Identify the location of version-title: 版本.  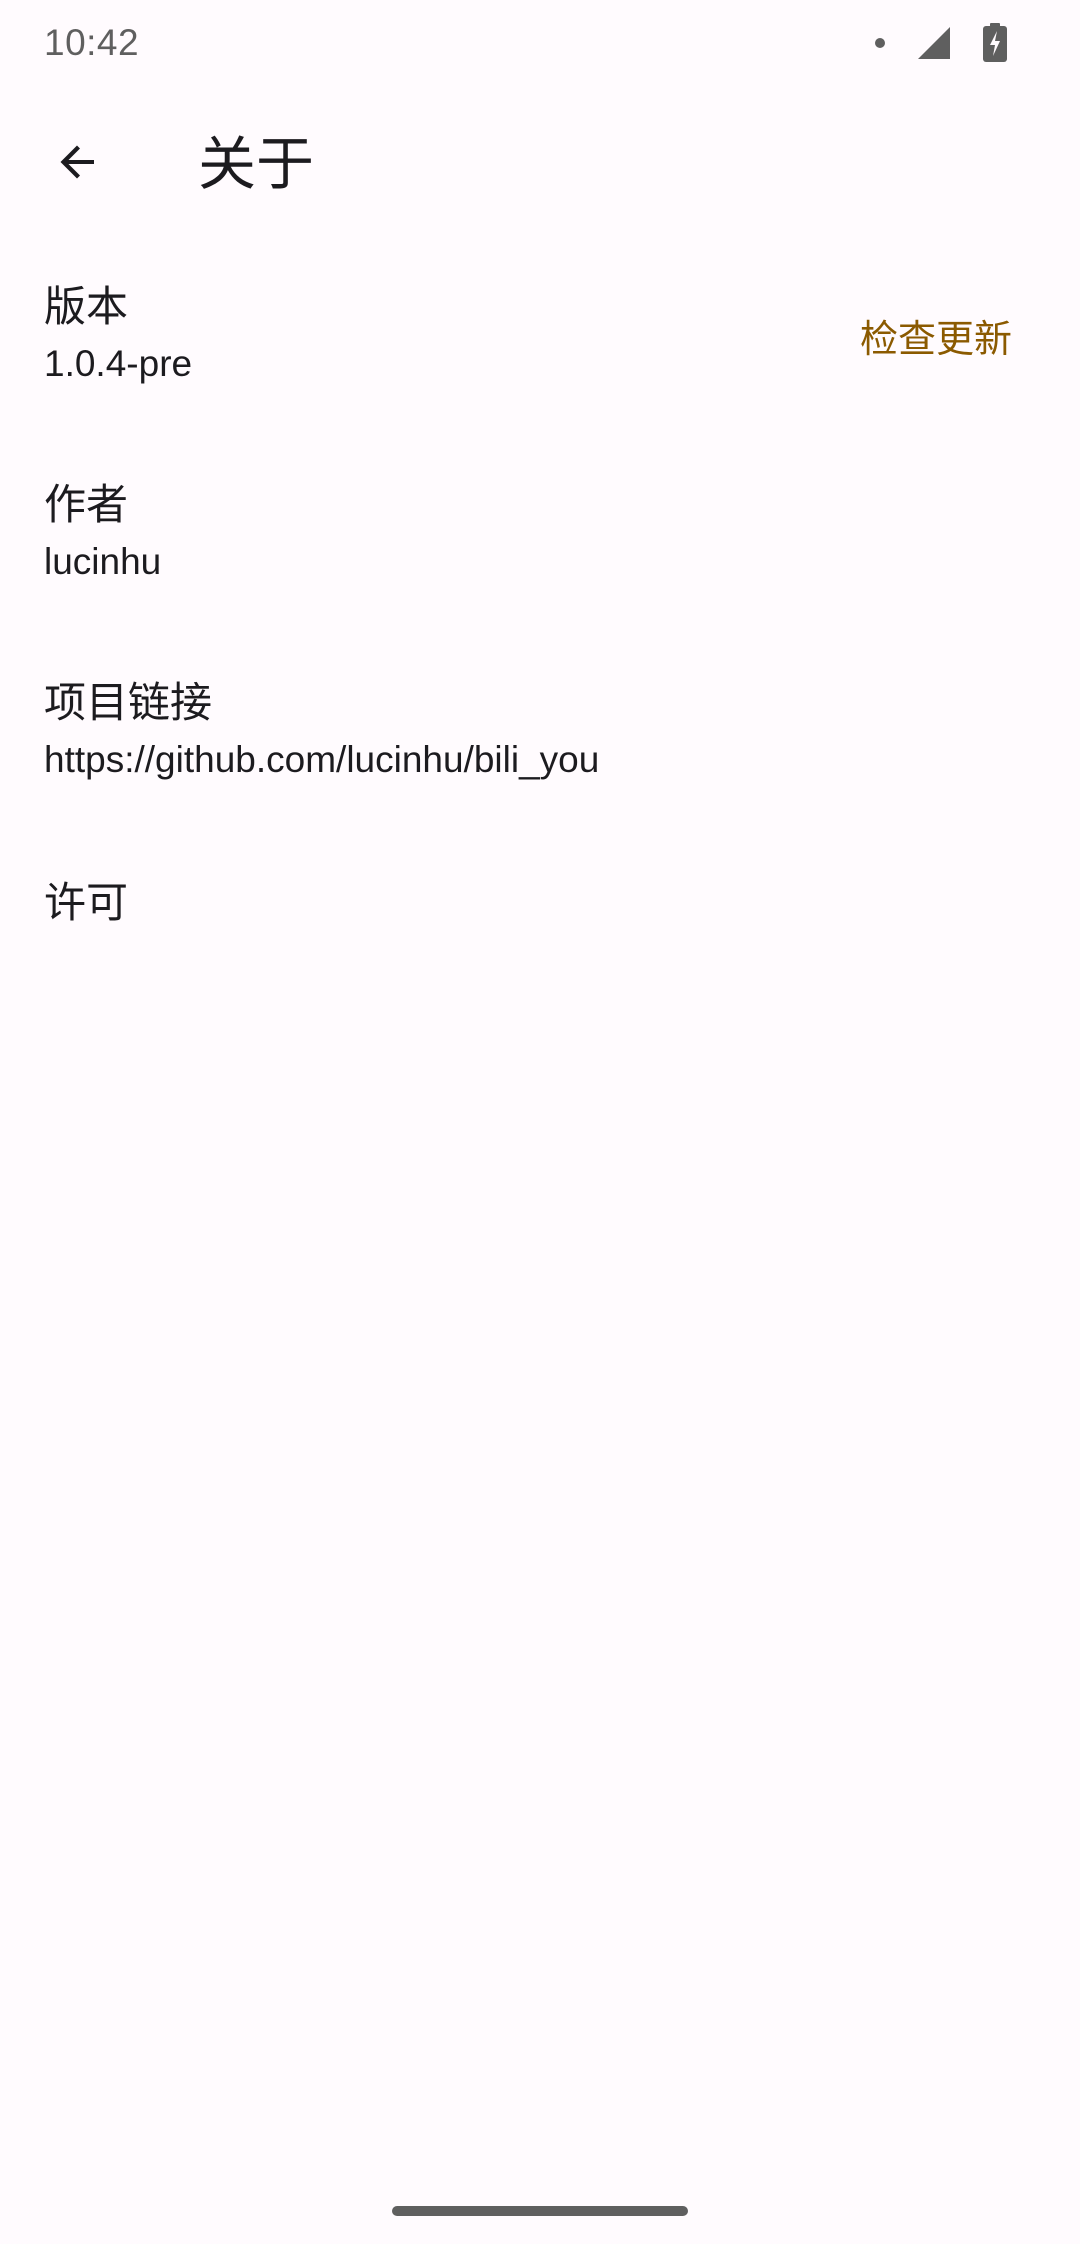
(86, 306).